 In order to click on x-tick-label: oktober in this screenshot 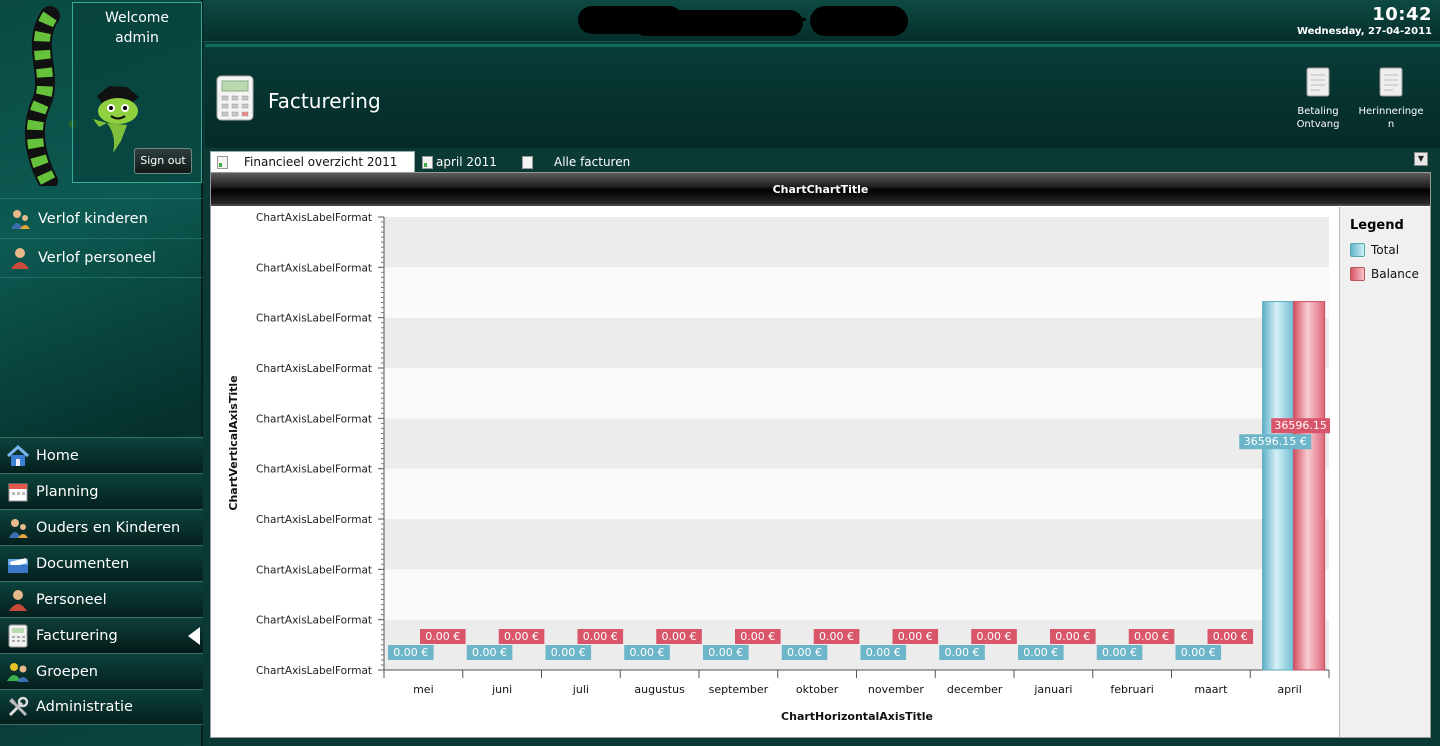, I will do `click(817, 689)`.